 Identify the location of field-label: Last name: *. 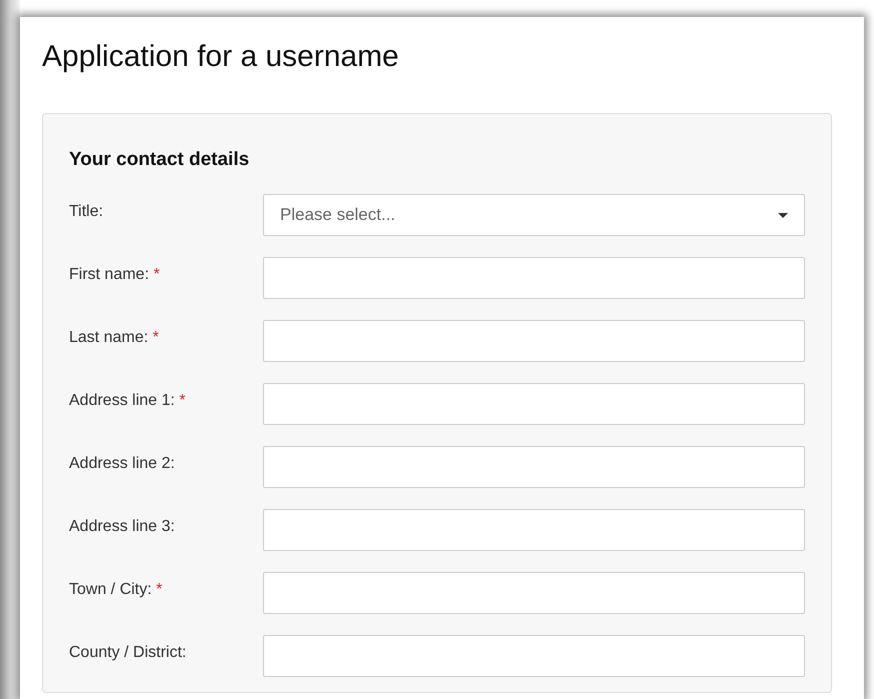
(114, 338).